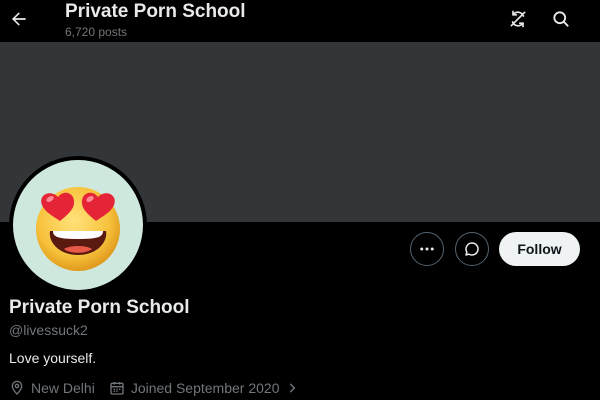 The width and height of the screenshot is (600, 400). Describe the element at coordinates (99, 307) in the screenshot. I see `profile-name: Private Porn School` at that location.